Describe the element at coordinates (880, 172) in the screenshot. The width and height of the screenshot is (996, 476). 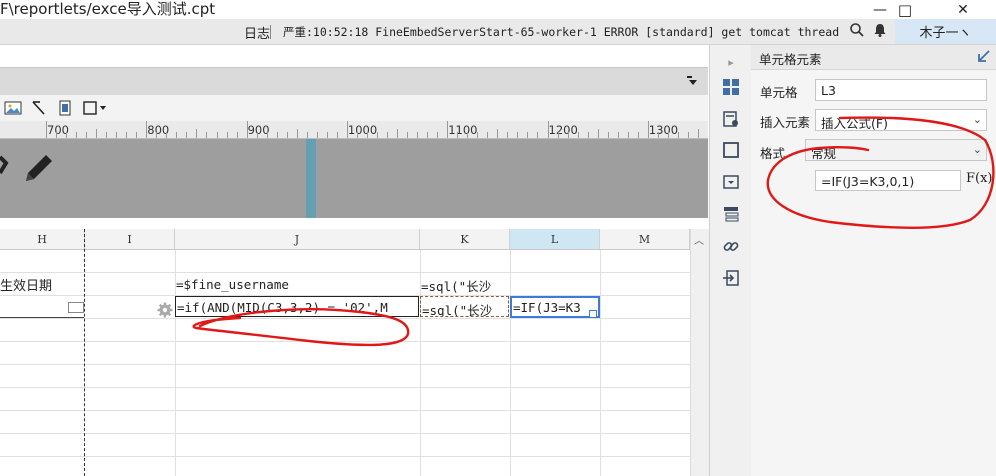
I see `annotation-circle-panel` at that location.